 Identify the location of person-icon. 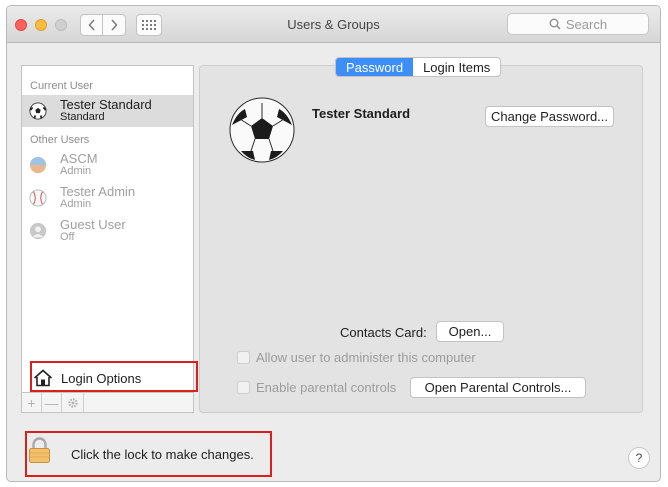
(38, 231).